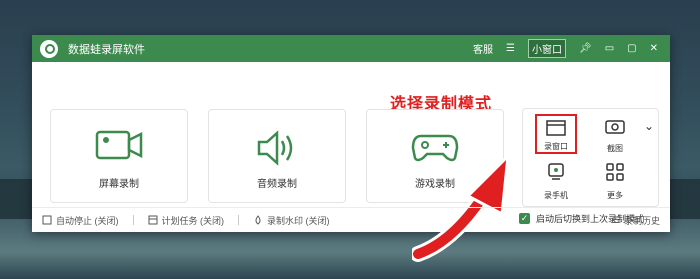 The image size is (700, 279). Describe the element at coordinates (351, 48) in the screenshot. I see `title-bar: 数据蛙录屏软件 客服 ☰ 小窗口 📌︎ ▭ ▢ ✕` at that location.